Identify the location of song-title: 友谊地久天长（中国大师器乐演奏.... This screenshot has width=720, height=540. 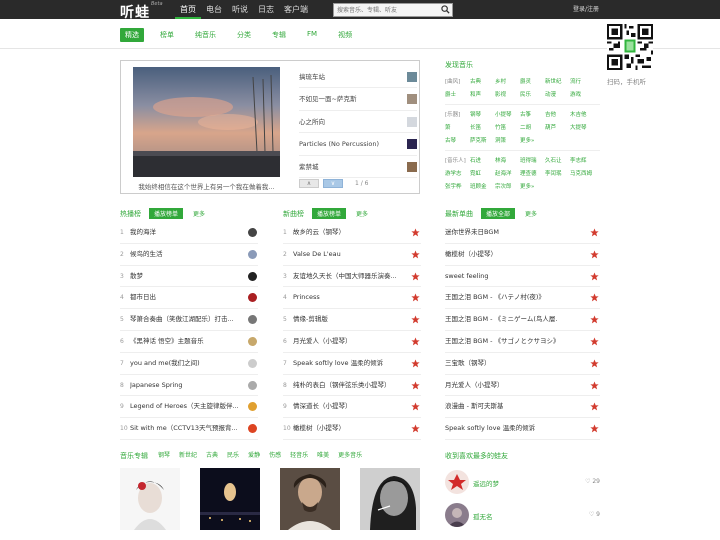
(345, 276).